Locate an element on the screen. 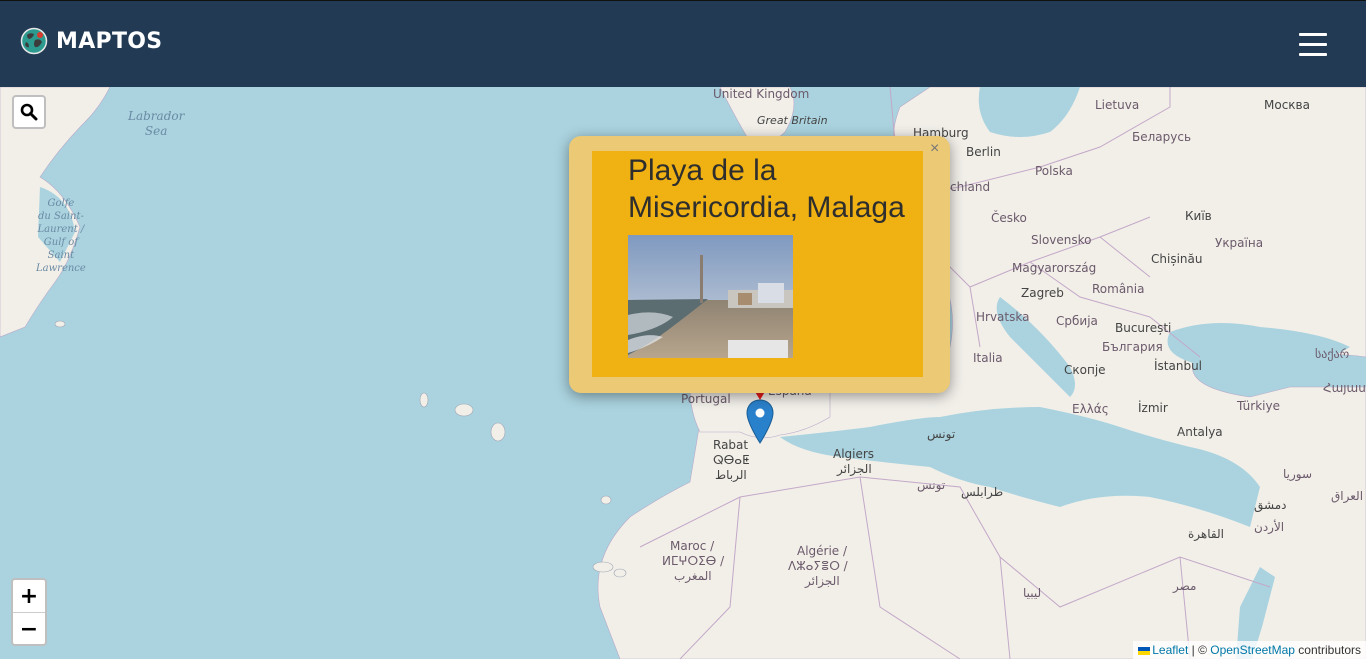  map-label-labrador-sea: Labrador Sea is located at coordinates (156, 123).